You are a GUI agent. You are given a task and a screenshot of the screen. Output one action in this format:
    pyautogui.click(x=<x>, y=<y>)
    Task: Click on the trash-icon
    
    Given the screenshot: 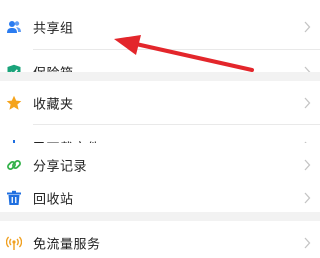 What is the action you would take?
    pyautogui.click(x=14, y=198)
    